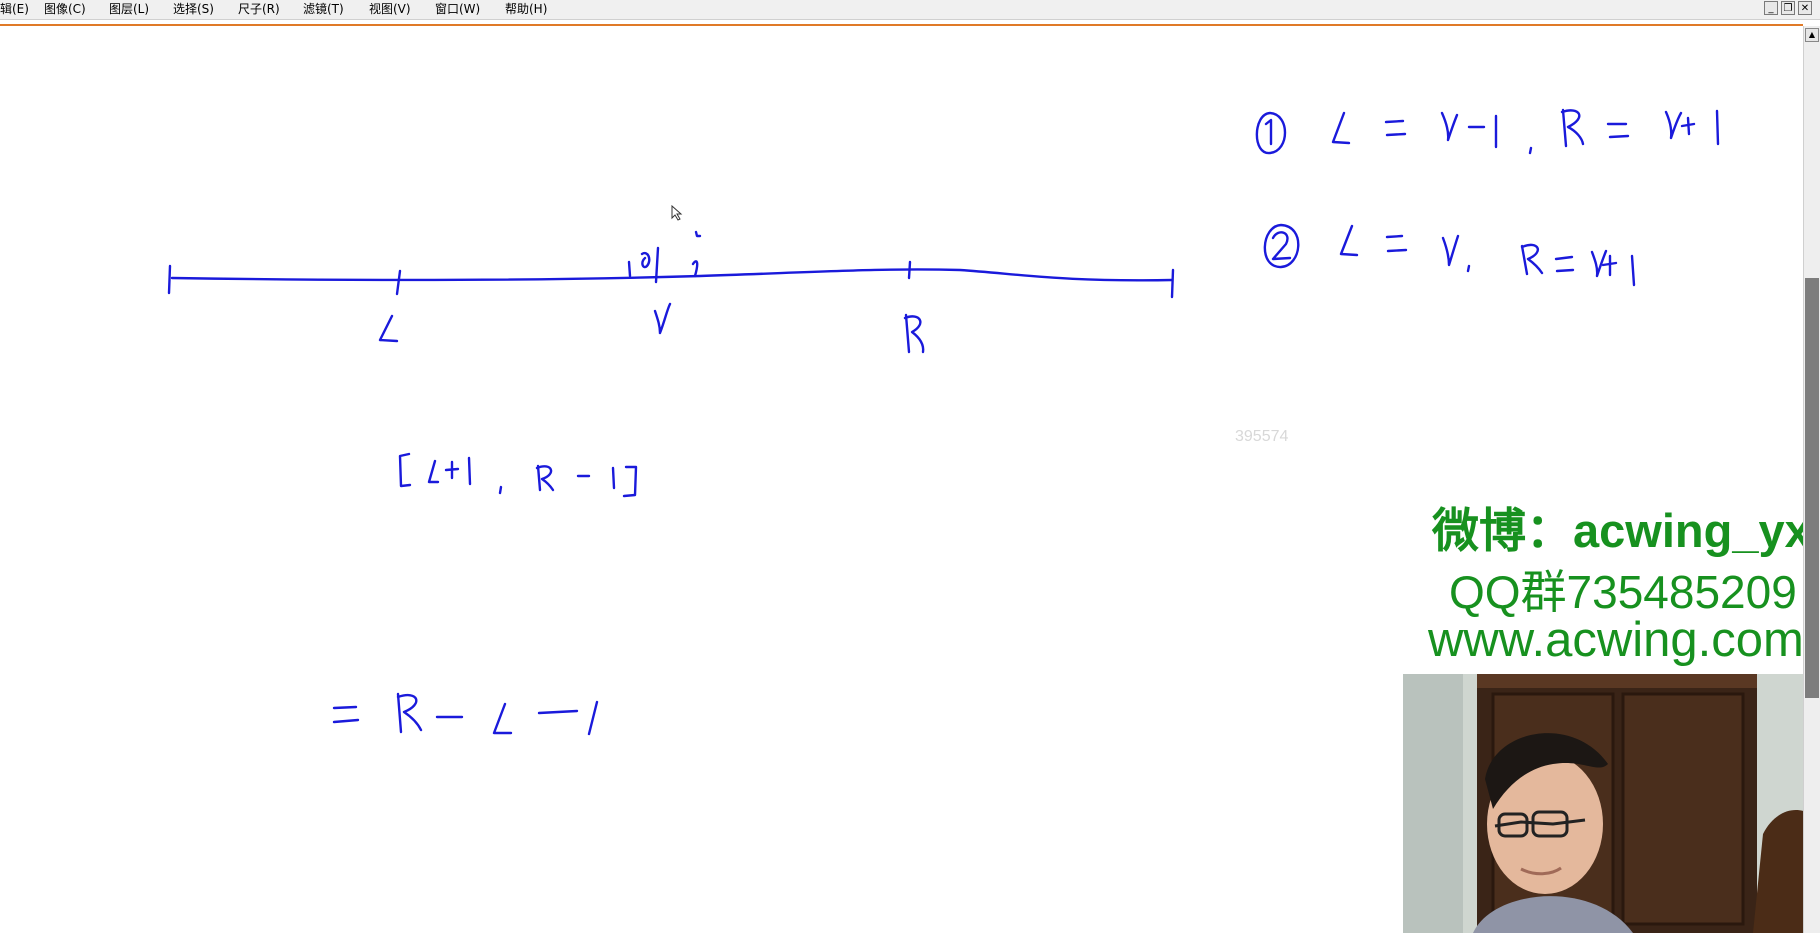 This screenshot has width=1820, height=933. Describe the element at coordinates (545, 478) in the screenshot. I see `interval-R` at that location.